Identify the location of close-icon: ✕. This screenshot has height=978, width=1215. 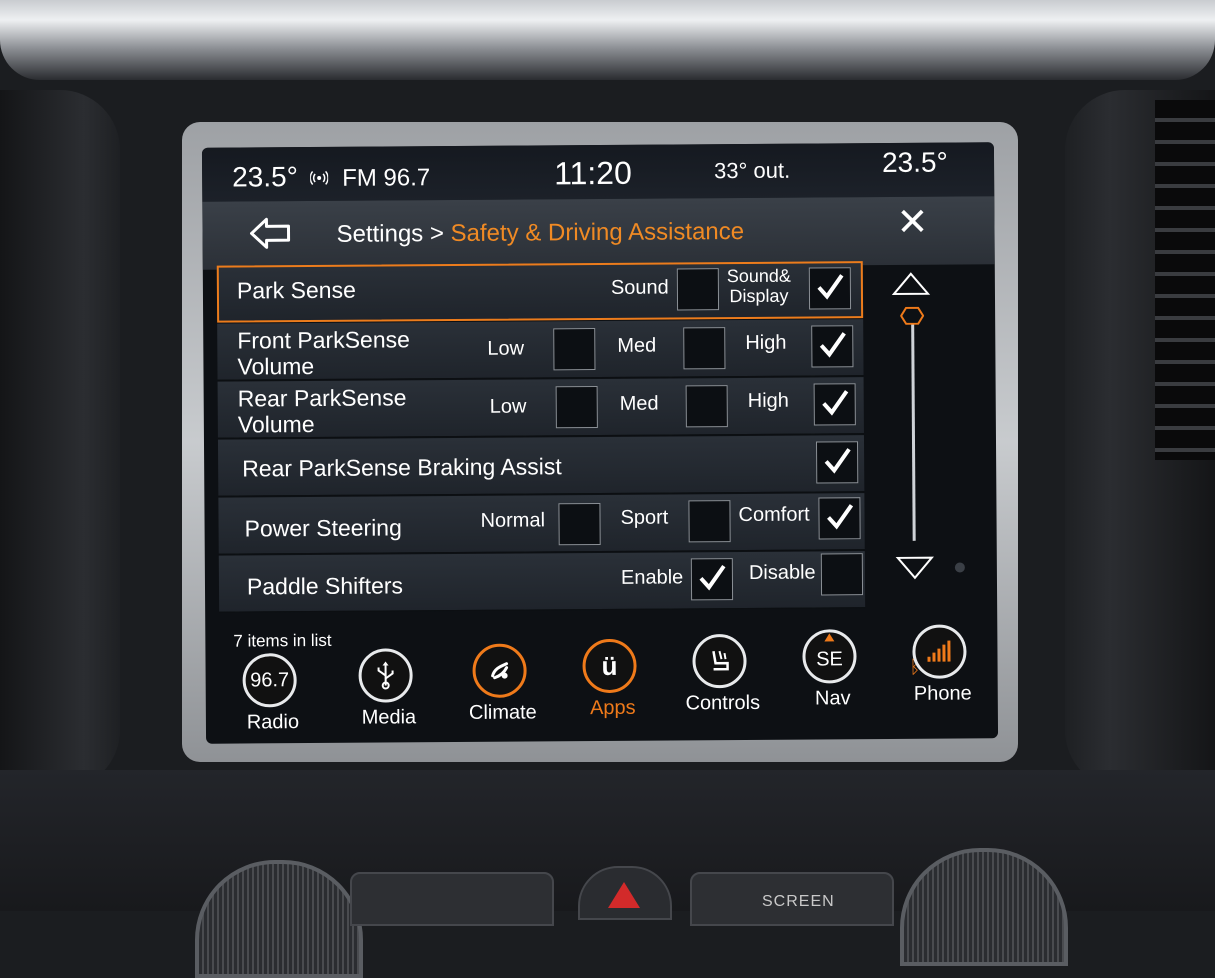
(912, 222).